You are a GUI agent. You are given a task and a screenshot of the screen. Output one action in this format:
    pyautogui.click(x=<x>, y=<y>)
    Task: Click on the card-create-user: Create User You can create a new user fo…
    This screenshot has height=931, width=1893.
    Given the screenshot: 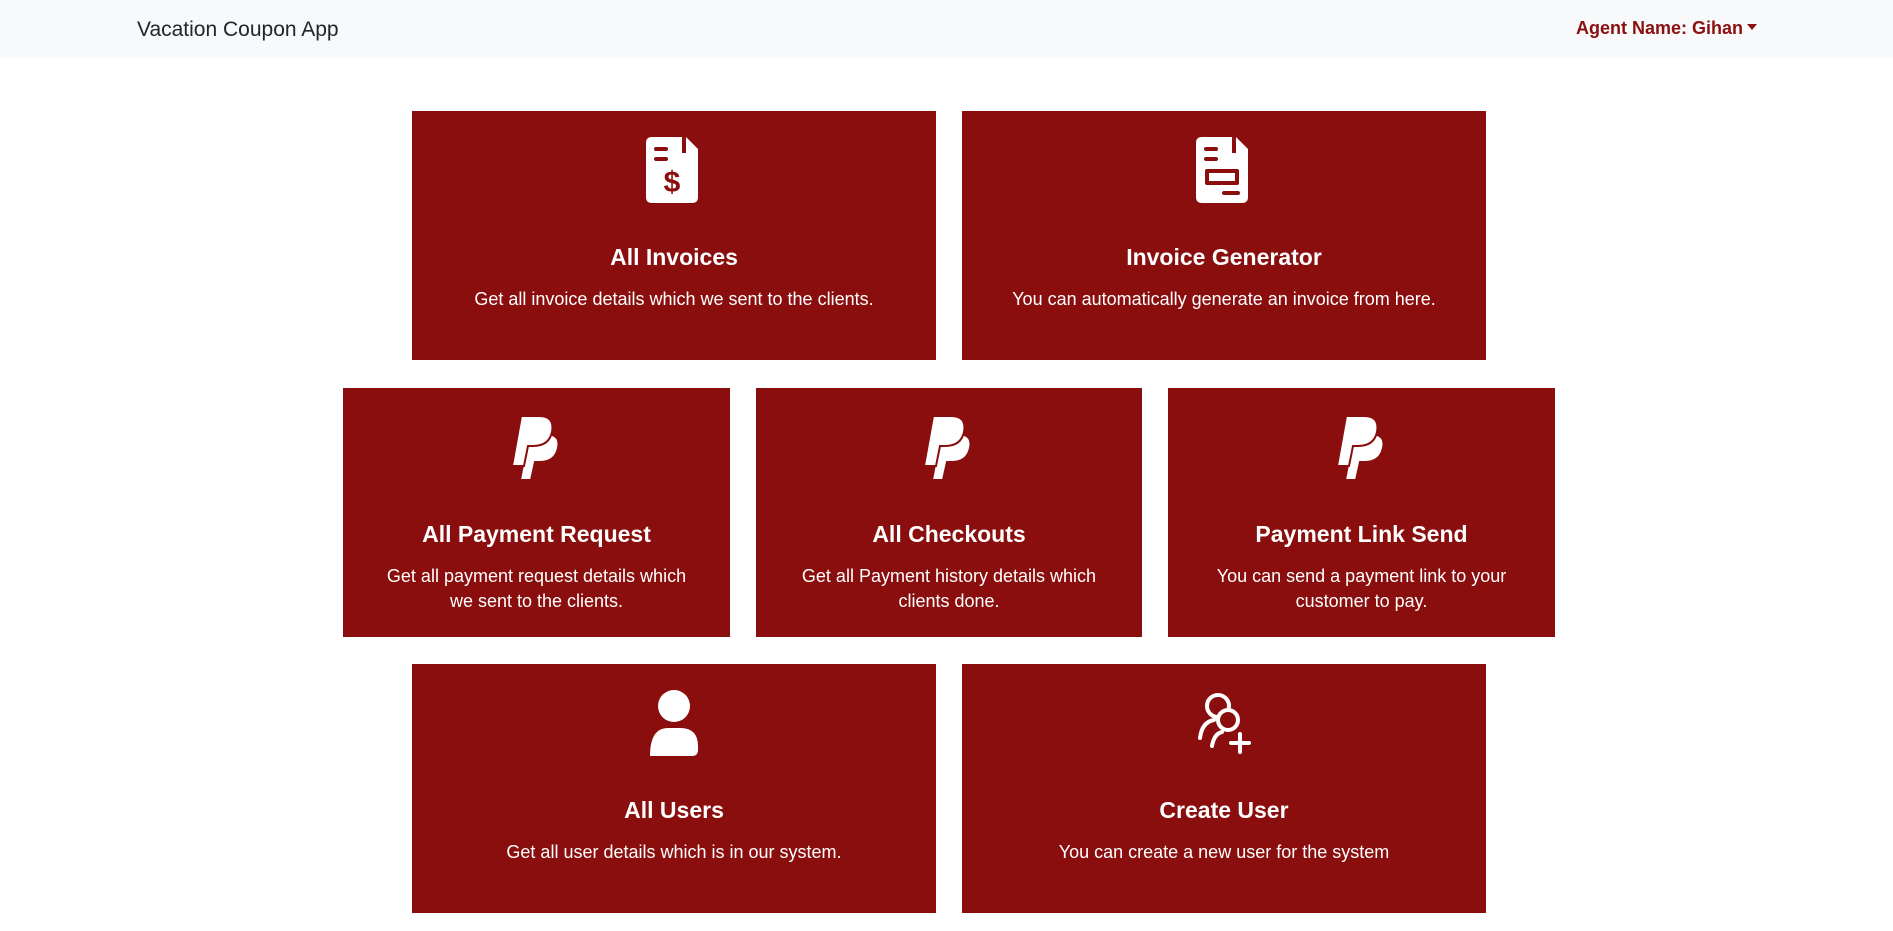 What is the action you would take?
    pyautogui.click(x=1224, y=788)
    